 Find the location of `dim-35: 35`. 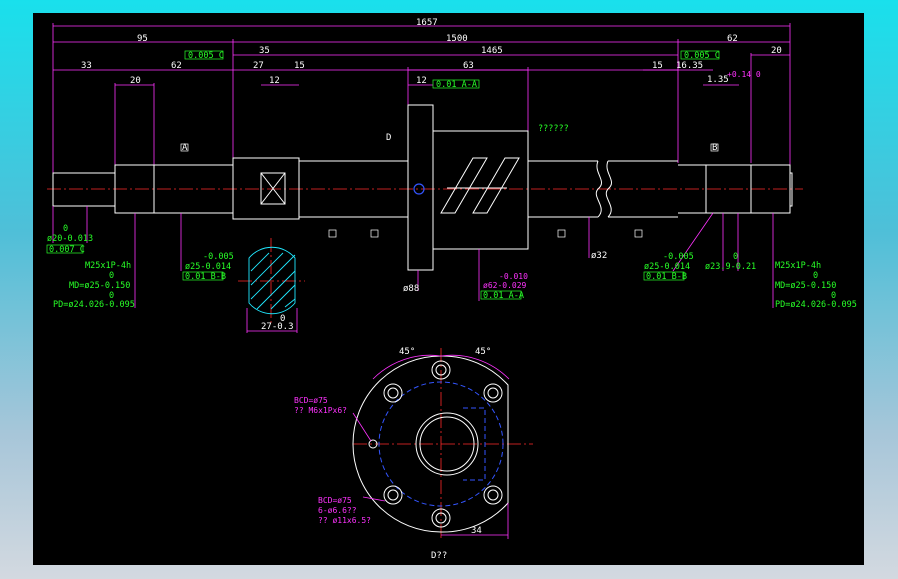

dim-35: 35 is located at coordinates (264, 51).